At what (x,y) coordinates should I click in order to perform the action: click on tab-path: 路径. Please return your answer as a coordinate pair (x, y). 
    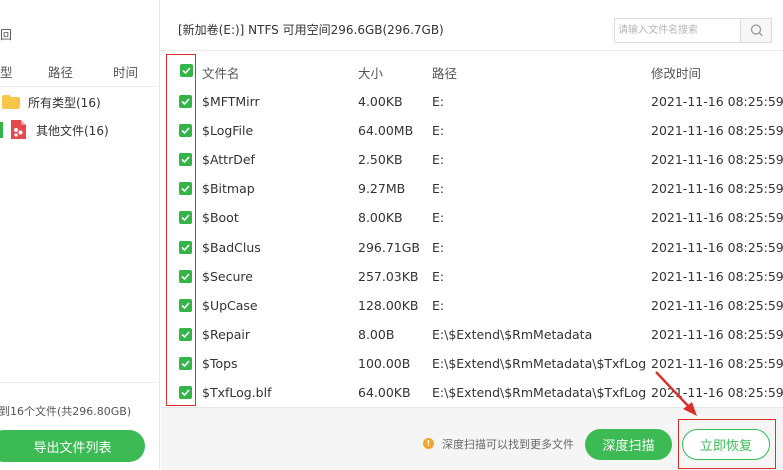
    Looking at the image, I should click on (60, 71).